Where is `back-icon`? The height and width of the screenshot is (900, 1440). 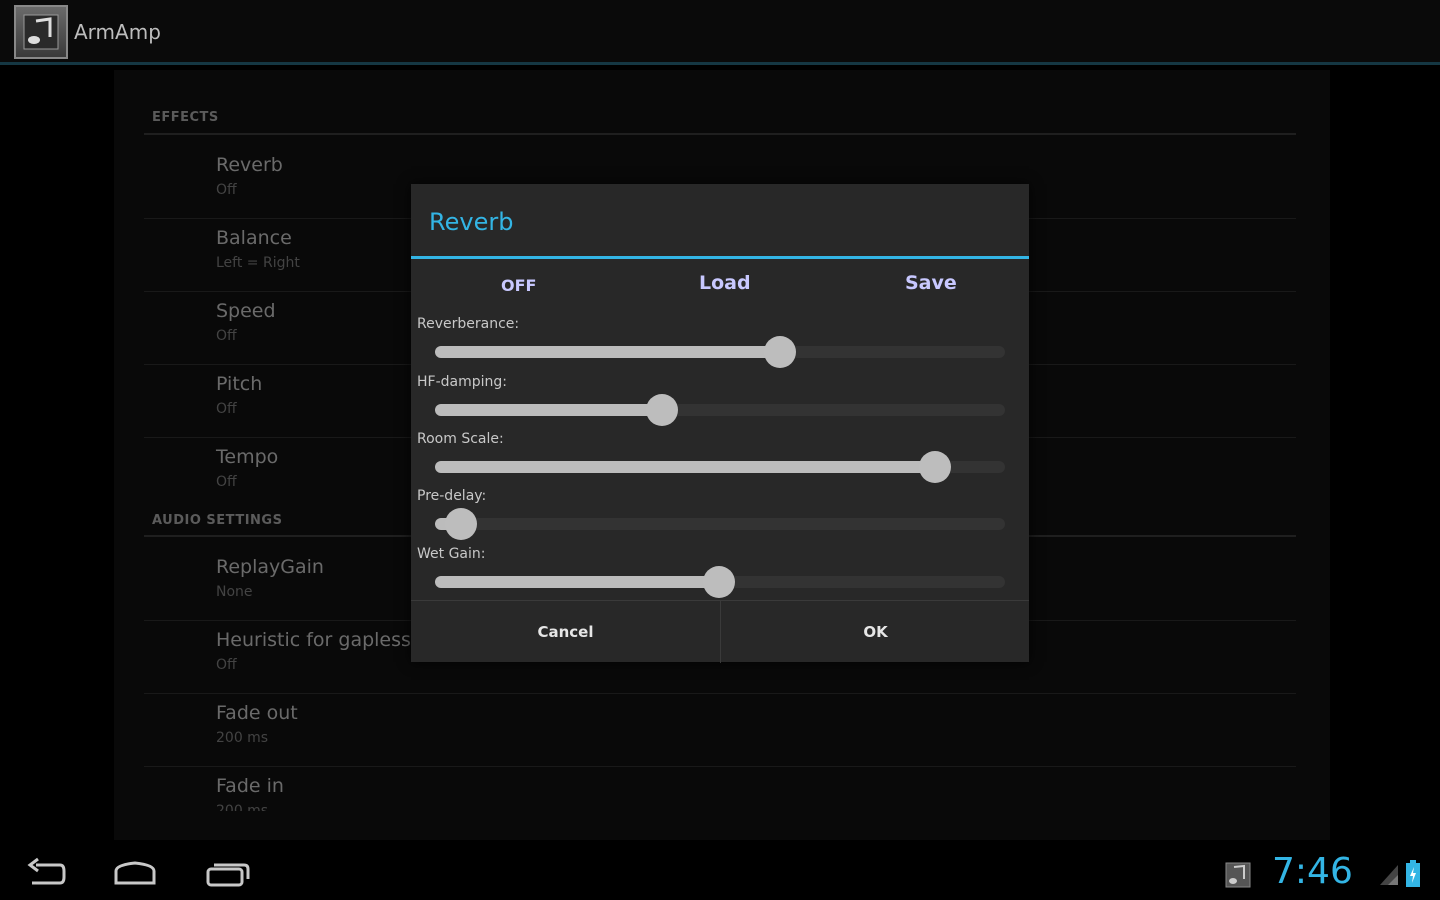 back-icon is located at coordinates (46, 875).